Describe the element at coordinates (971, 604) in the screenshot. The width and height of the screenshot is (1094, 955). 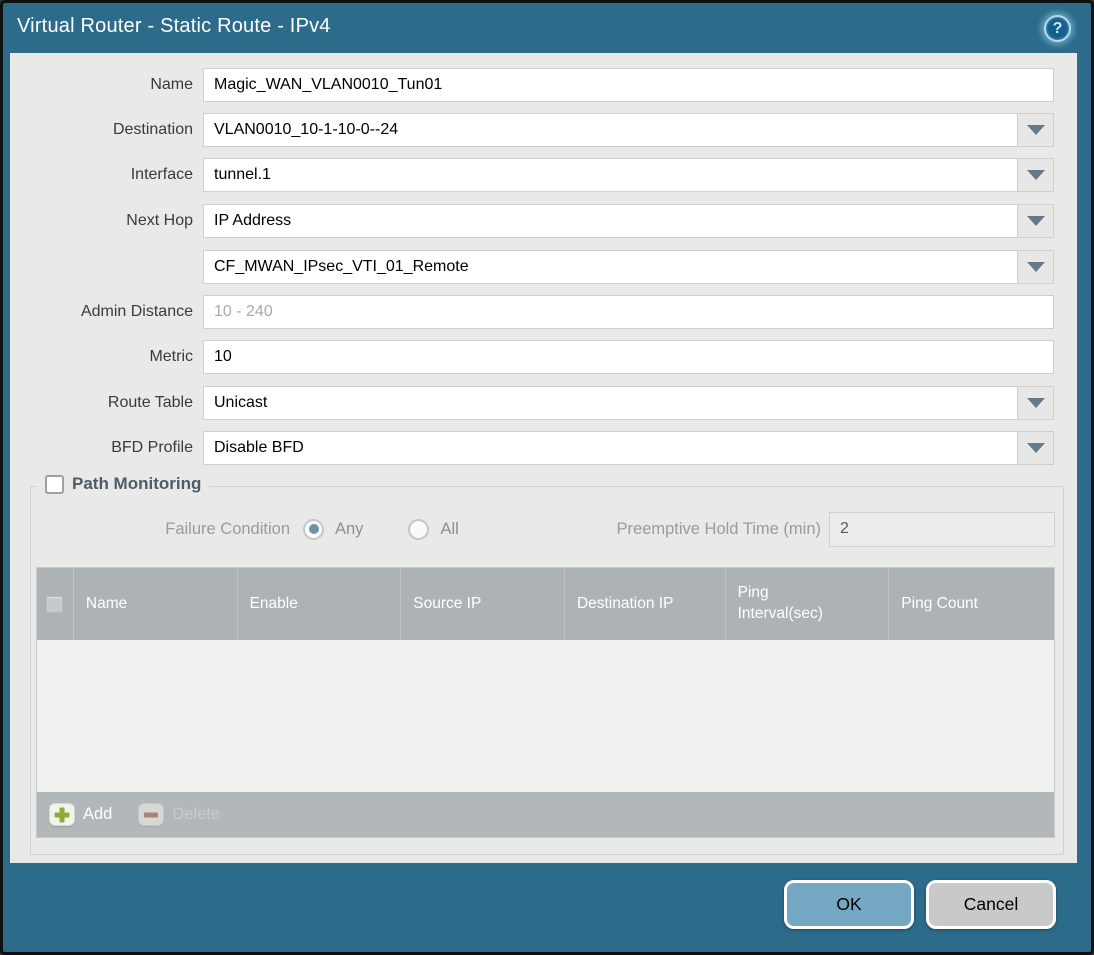
I see `column-header-ping-count: Ping Count` at that location.